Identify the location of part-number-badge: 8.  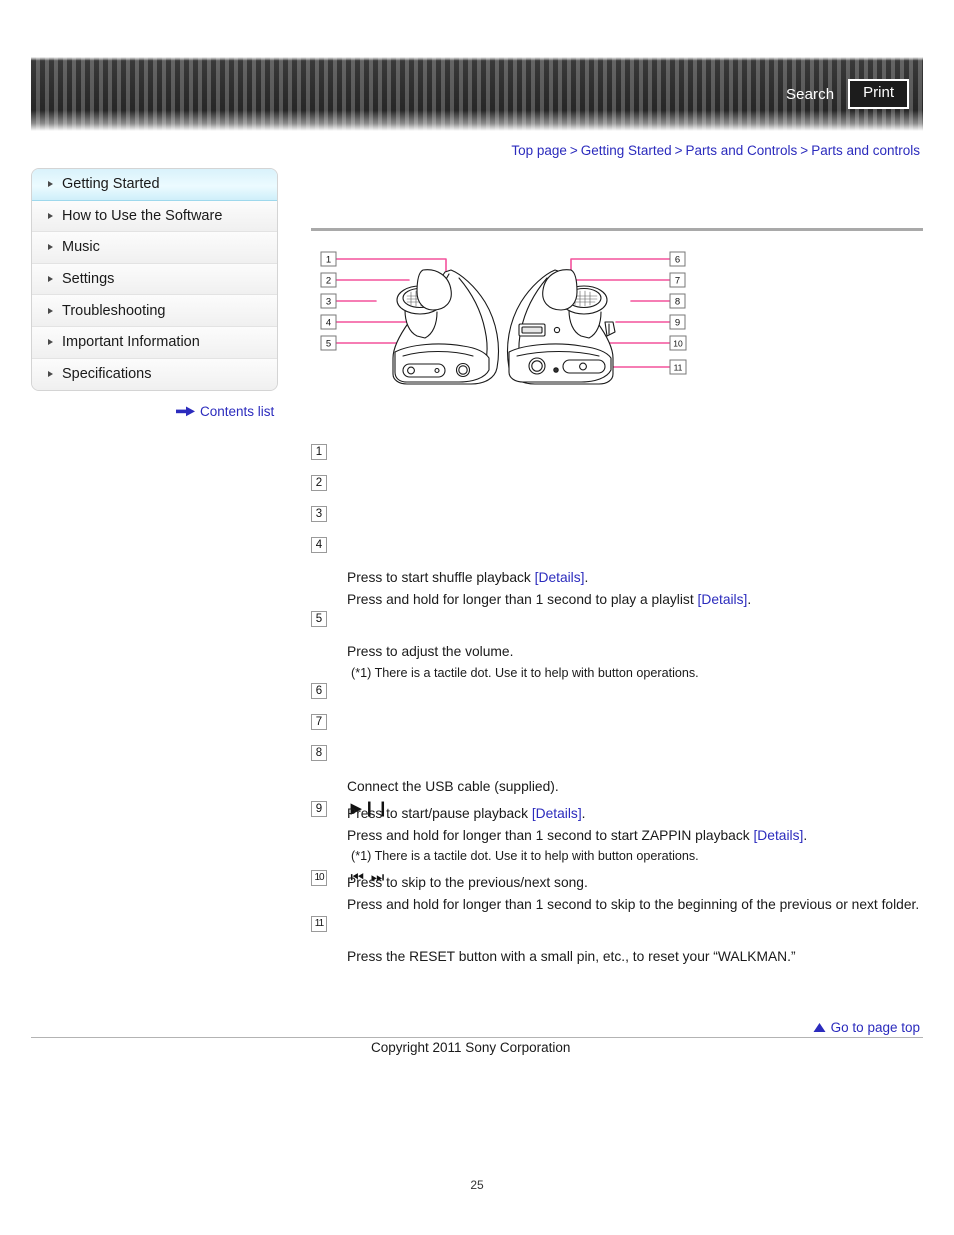
(319, 753).